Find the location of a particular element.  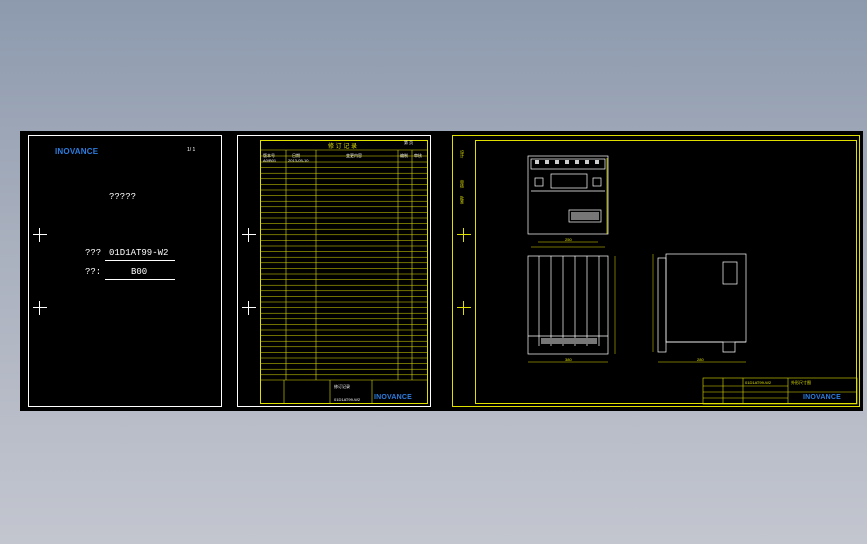

footer-doc-title: 修订记录 is located at coordinates (342, 386).